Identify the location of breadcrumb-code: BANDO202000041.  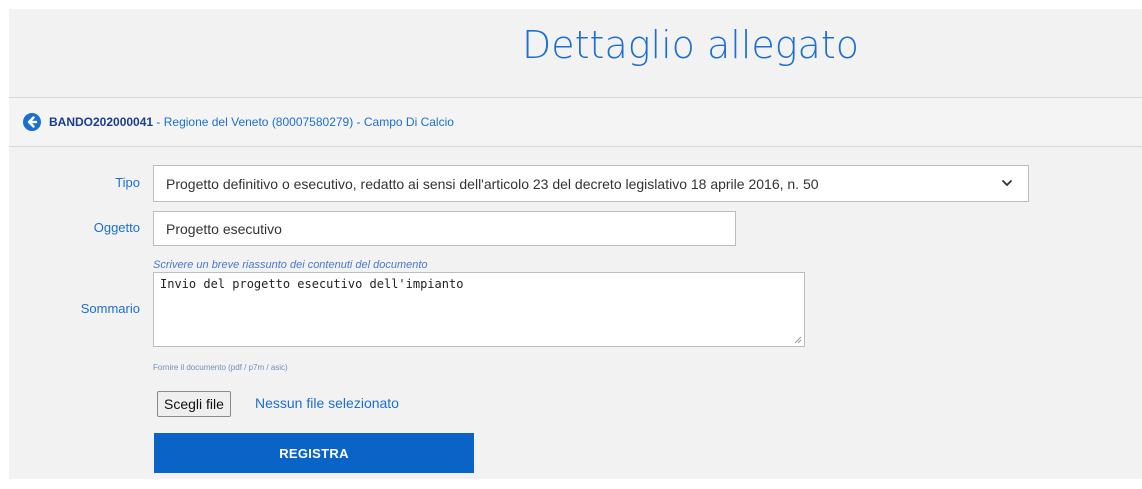
(101, 122).